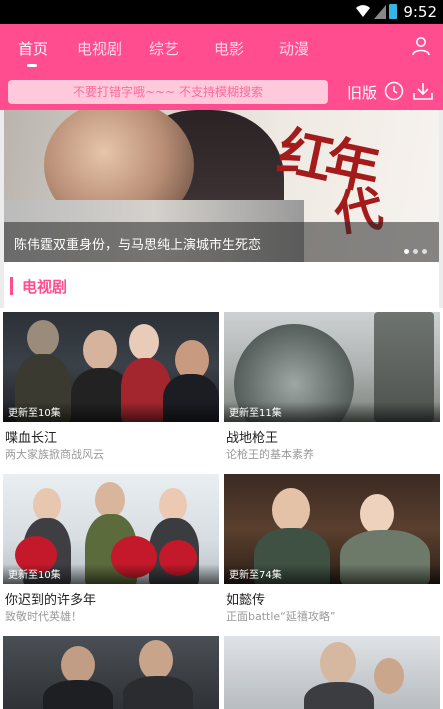  I want to click on old-version-button: 旧版, so click(362, 92).